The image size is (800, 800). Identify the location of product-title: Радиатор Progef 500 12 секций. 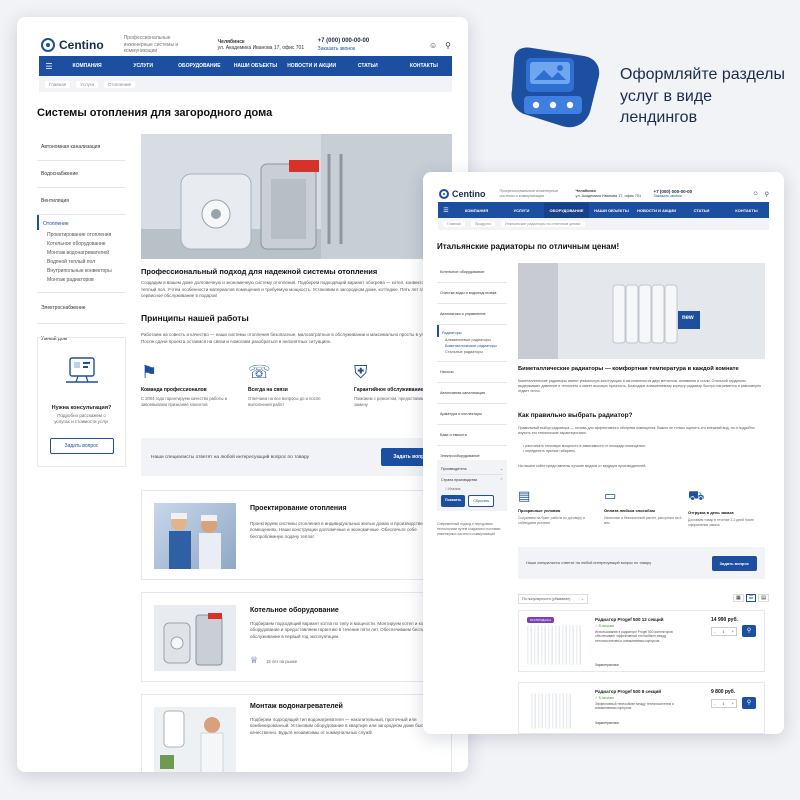
(629, 619).